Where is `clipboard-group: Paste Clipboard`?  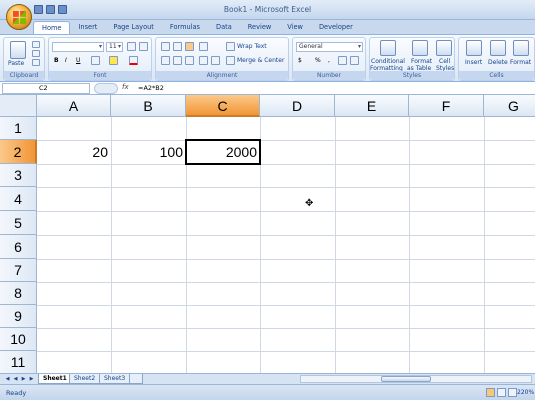 clipboard-group: Paste Clipboard is located at coordinates (24, 59).